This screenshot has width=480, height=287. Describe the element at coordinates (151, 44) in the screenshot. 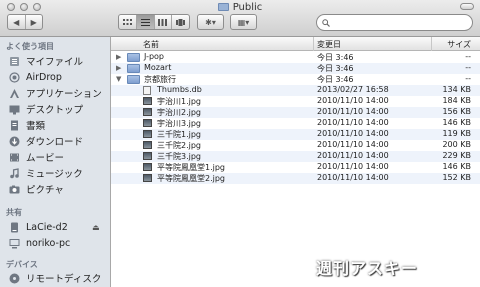

I see `name-column-header: 名前` at that location.